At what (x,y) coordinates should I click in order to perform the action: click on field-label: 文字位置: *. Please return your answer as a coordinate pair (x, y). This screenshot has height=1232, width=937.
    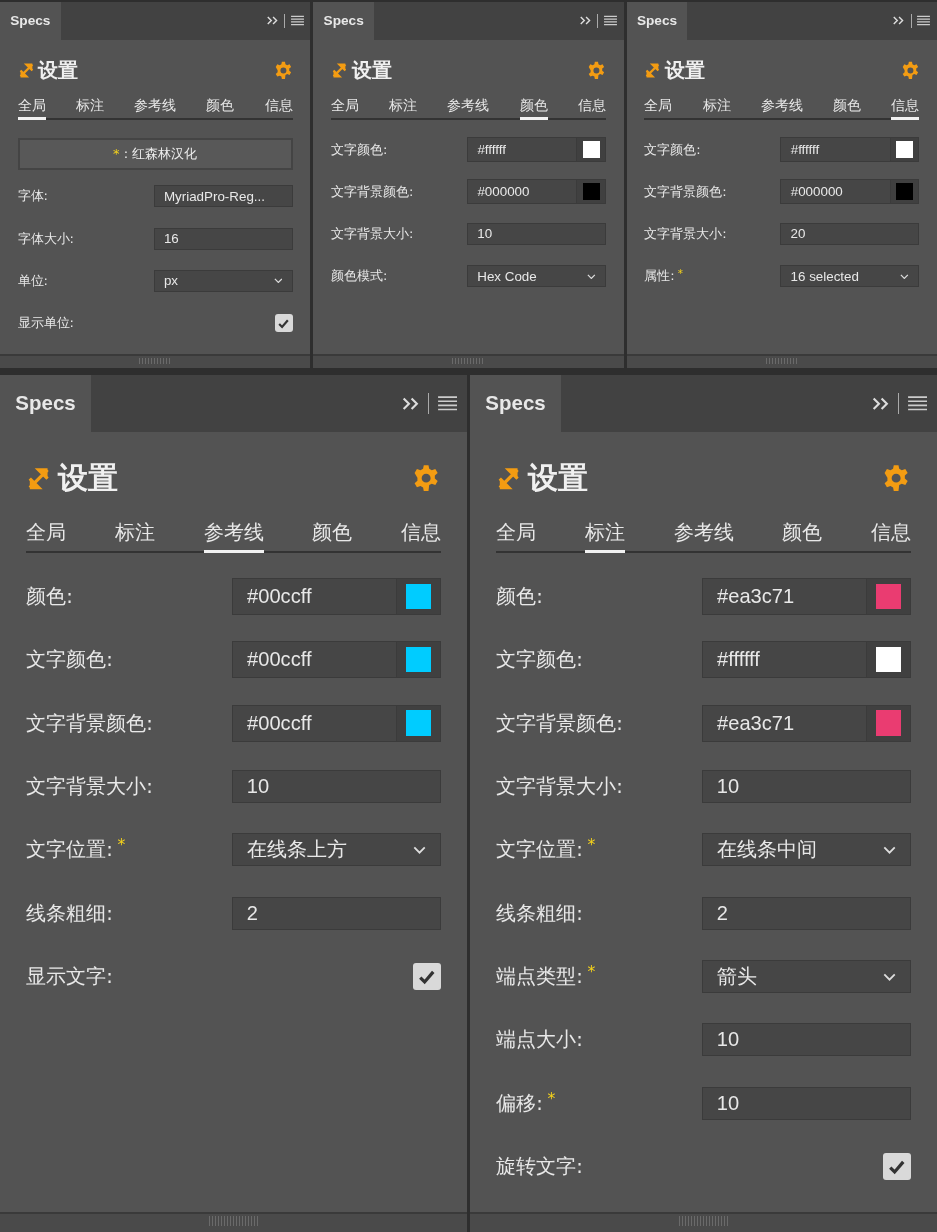
    Looking at the image, I should click on (76, 850).